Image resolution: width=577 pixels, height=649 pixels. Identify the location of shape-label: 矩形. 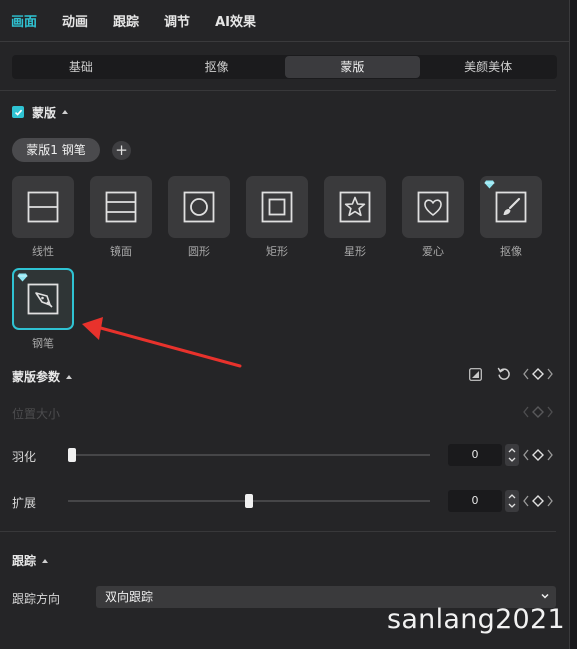
(277, 251).